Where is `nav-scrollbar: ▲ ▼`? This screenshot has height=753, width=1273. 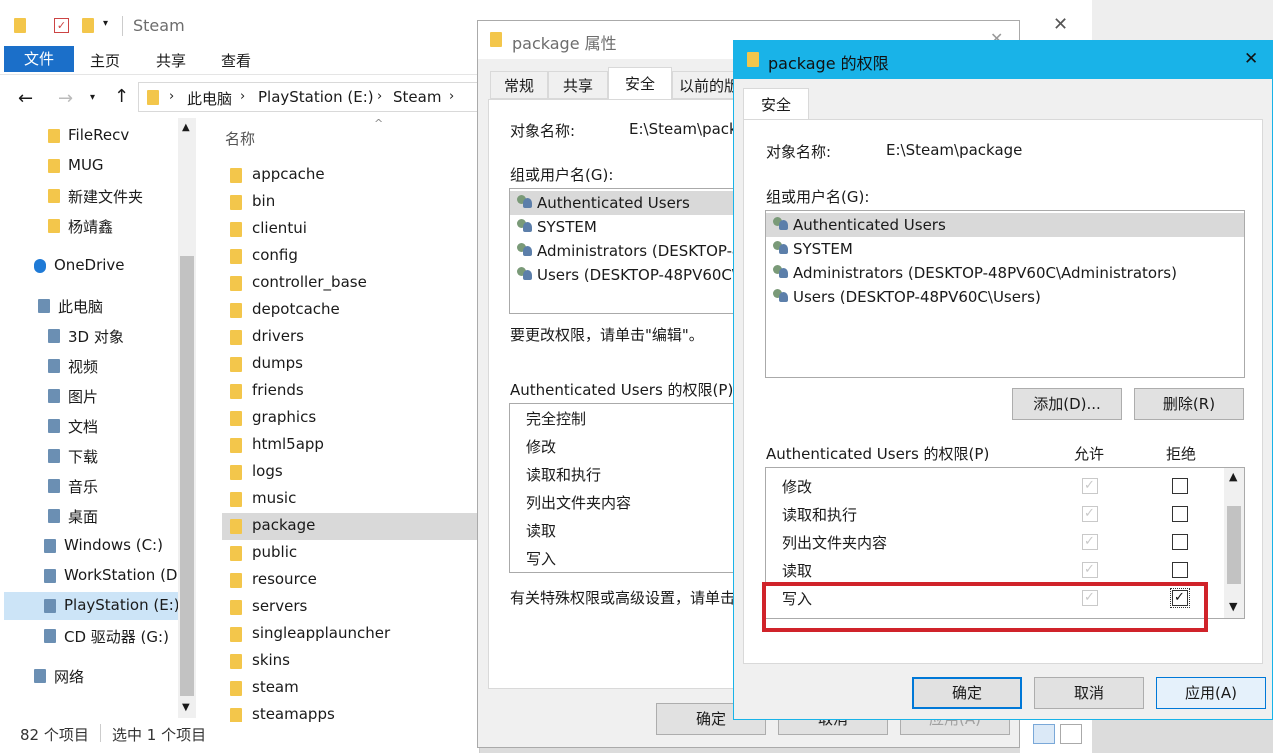
nav-scrollbar: ▲ ▼ is located at coordinates (187, 418).